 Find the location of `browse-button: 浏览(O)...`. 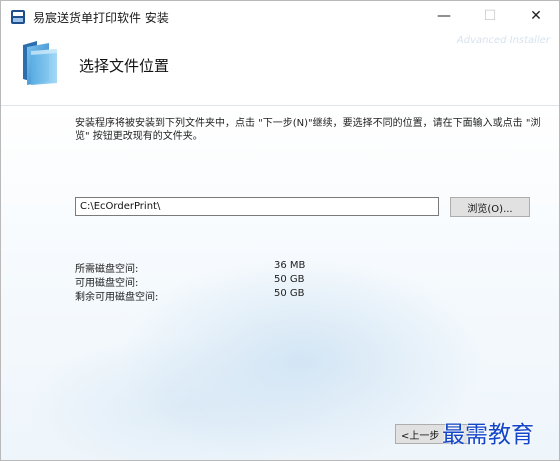

browse-button: 浏览(O)... is located at coordinates (490, 207).